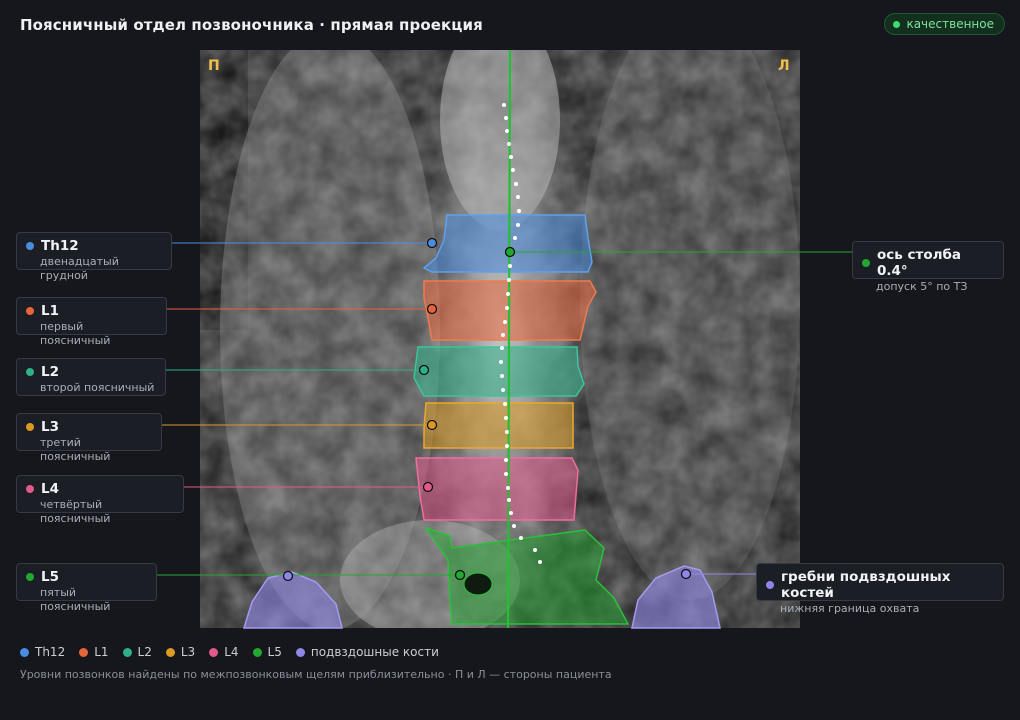  Describe the element at coordinates (75, 511) in the screenshot. I see `callout-l4-desc: четвёртый поясничный` at that location.